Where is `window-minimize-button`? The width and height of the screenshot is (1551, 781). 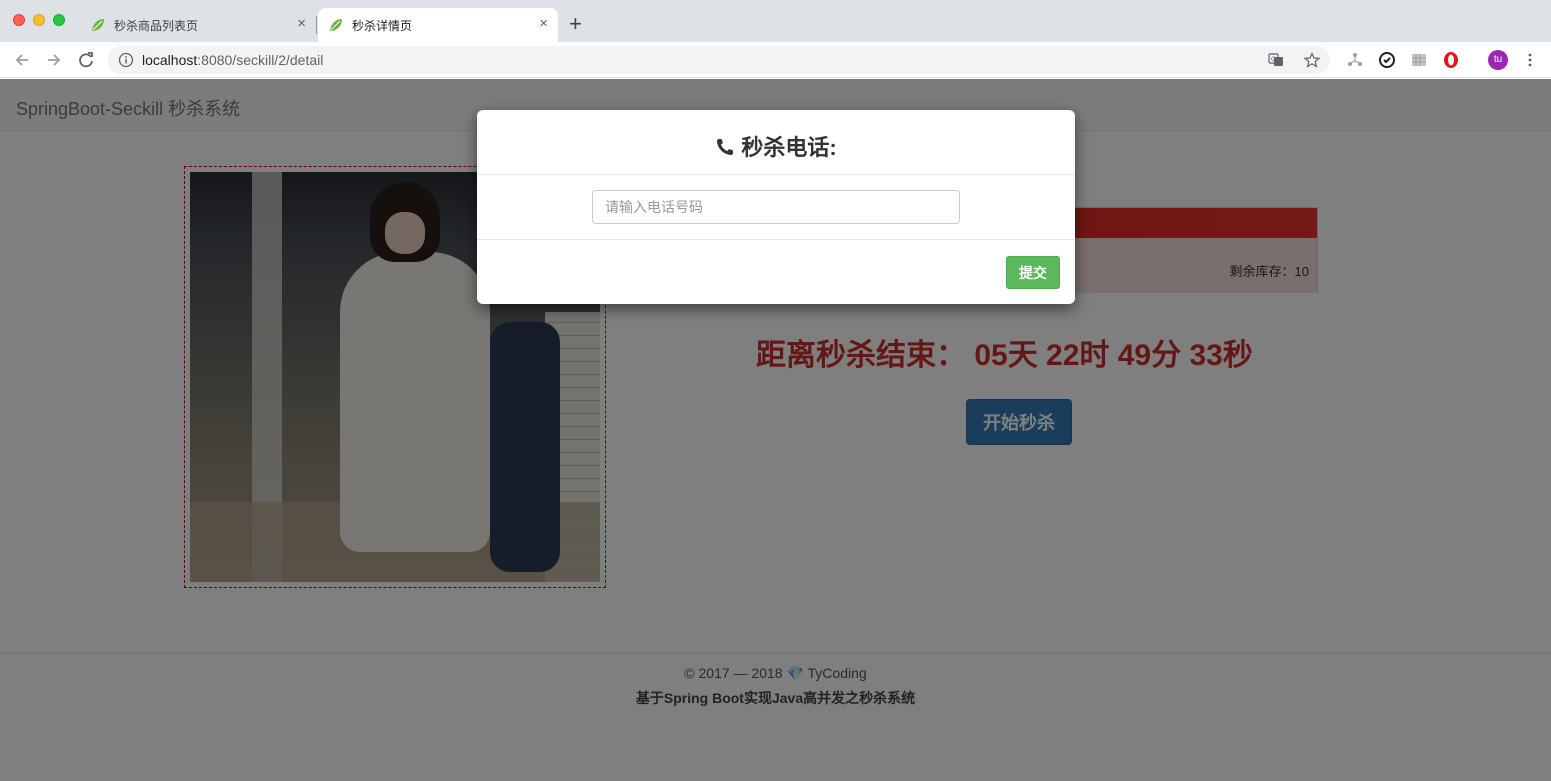 window-minimize-button is located at coordinates (39, 20).